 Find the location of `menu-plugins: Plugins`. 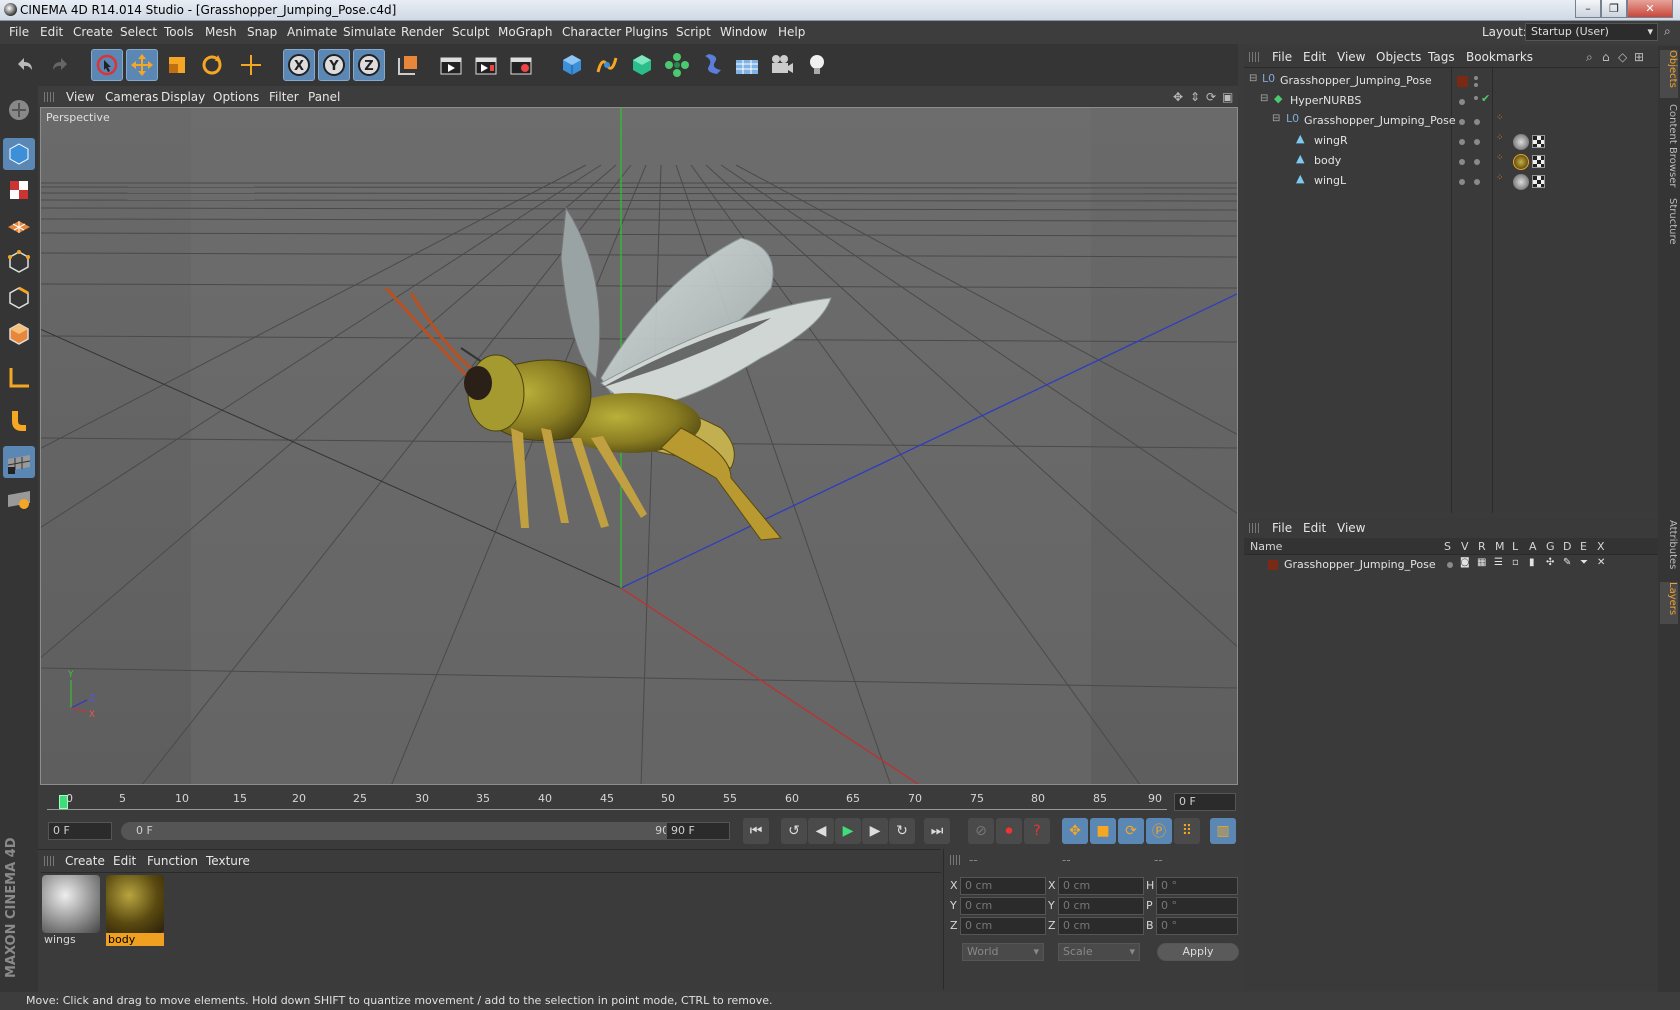

menu-plugins: Plugins is located at coordinates (646, 32).